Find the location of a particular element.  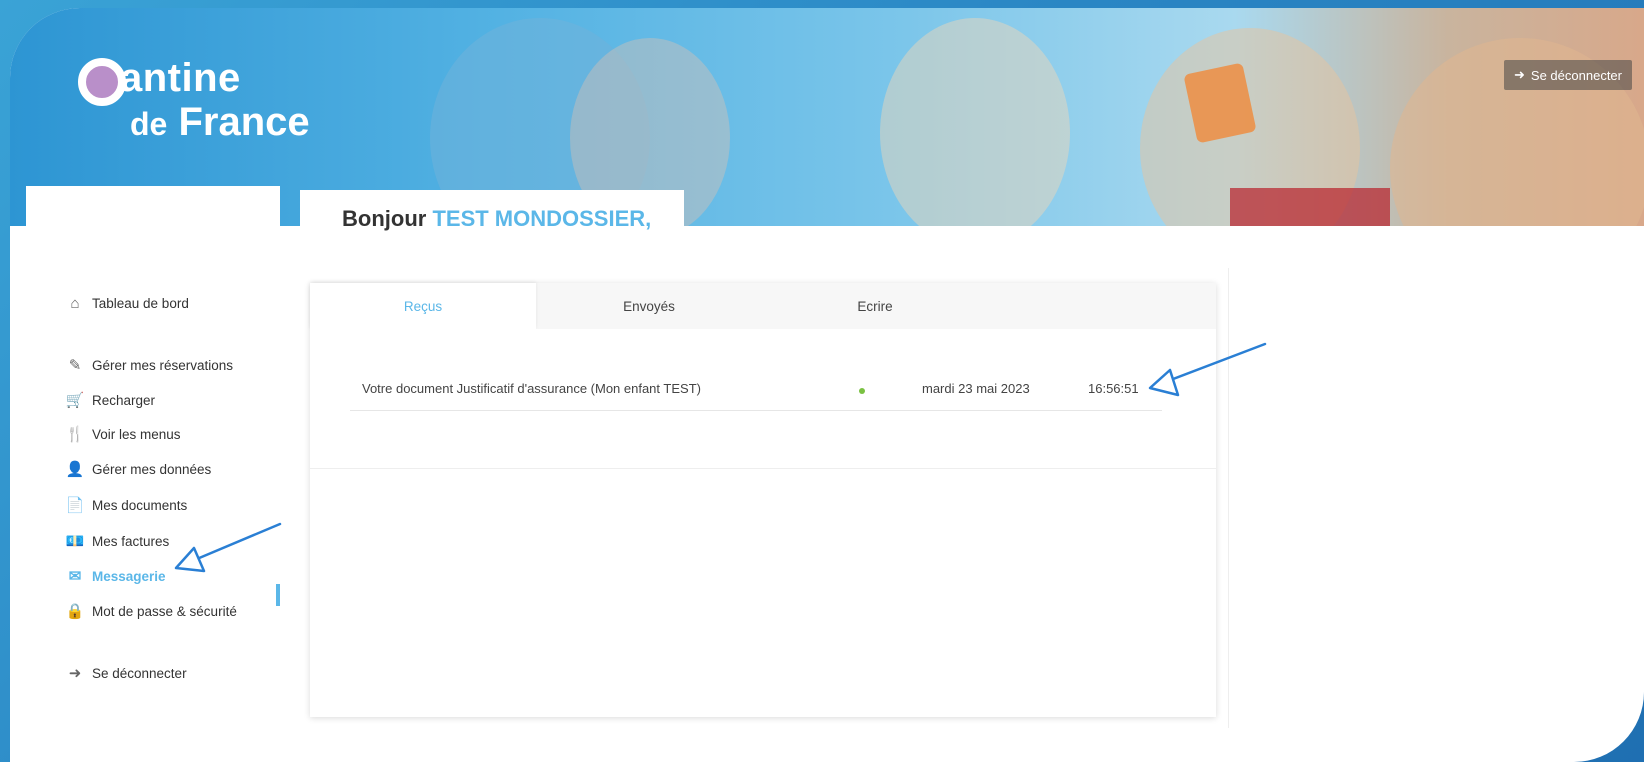

cart-icon: 🛒 is located at coordinates (75, 400).